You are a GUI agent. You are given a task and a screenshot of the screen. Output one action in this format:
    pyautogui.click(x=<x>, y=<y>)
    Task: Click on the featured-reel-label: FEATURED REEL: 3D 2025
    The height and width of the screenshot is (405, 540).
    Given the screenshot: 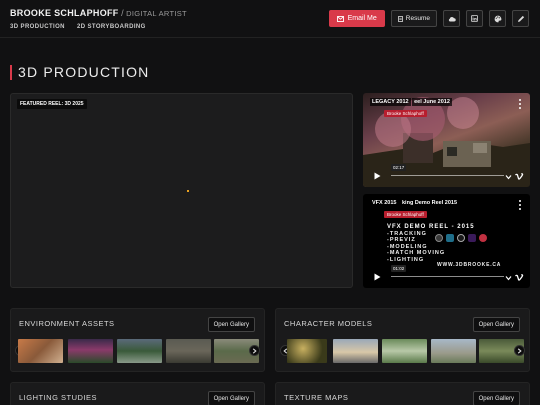 What is the action you would take?
    pyautogui.click(x=52, y=104)
    